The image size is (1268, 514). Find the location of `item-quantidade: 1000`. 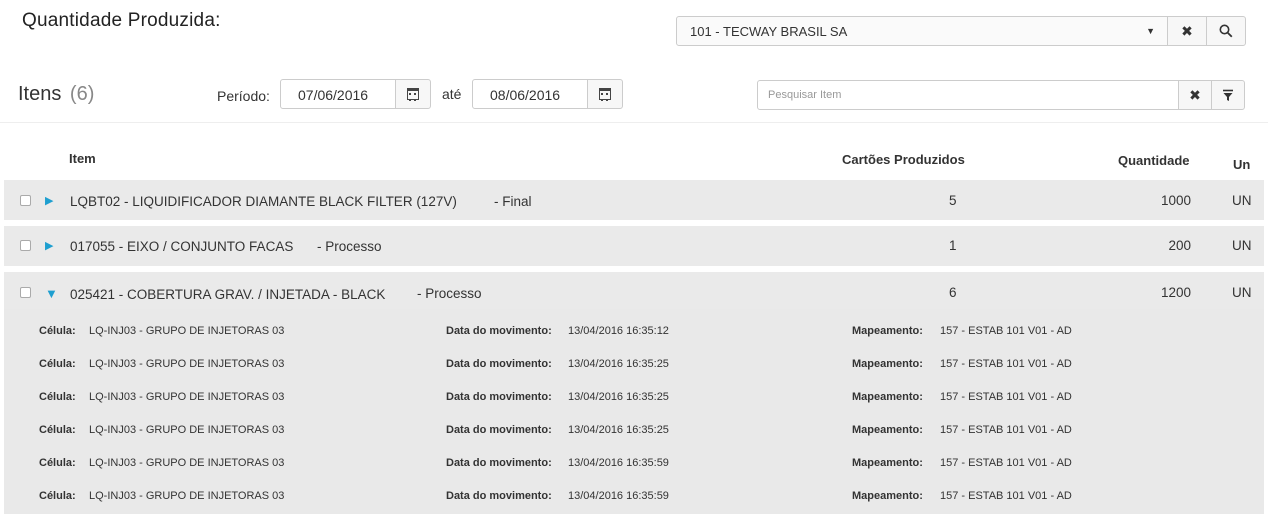

item-quantidade: 1000 is located at coordinates (1175, 200).